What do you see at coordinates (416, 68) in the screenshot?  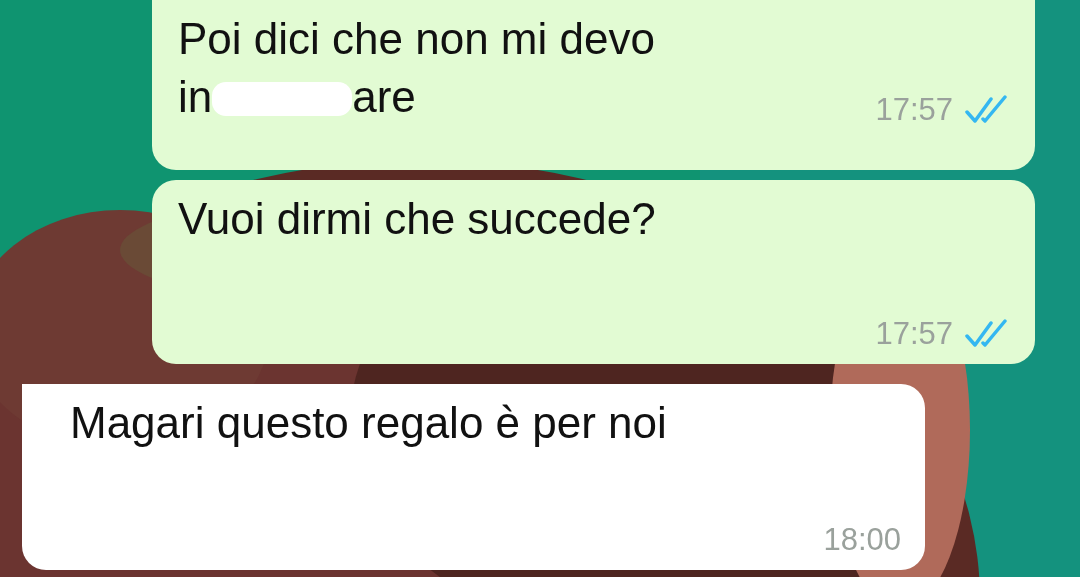 I see `message-text: Poi dici che non mi devo in are` at bounding box center [416, 68].